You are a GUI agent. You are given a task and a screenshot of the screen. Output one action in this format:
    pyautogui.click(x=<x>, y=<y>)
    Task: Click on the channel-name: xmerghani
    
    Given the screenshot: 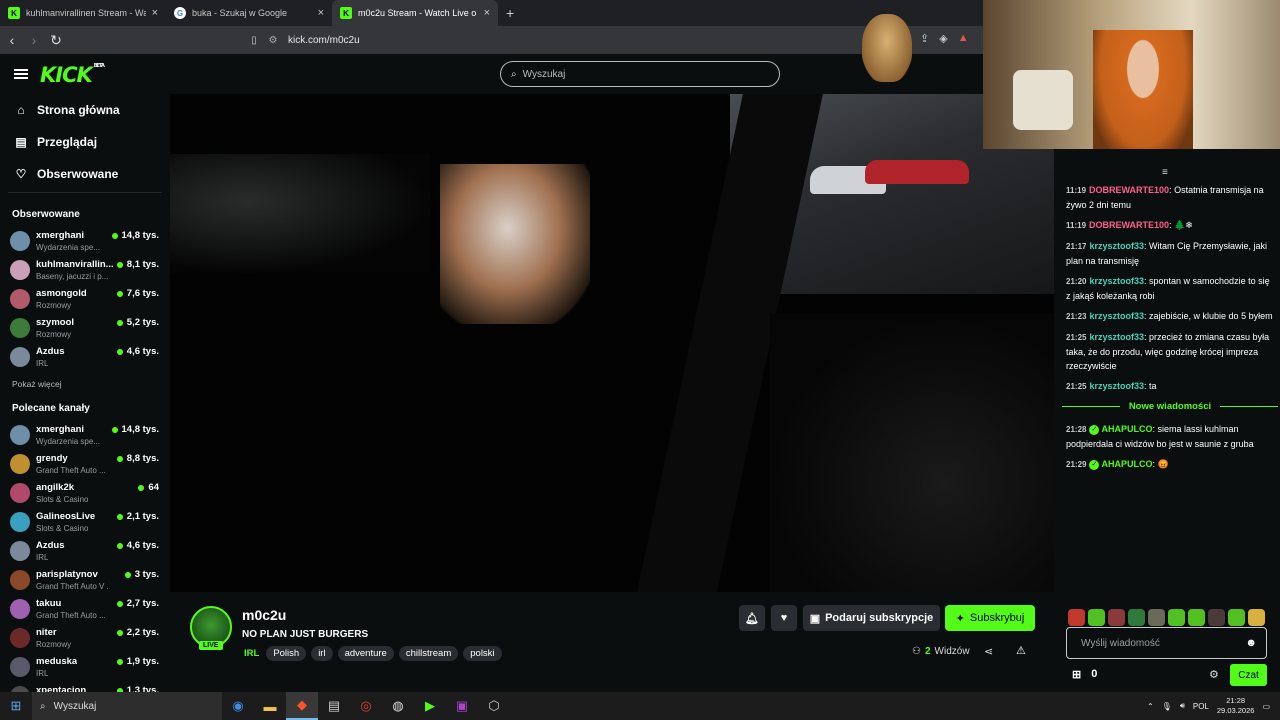 What is the action you would take?
    pyautogui.click(x=60, y=235)
    